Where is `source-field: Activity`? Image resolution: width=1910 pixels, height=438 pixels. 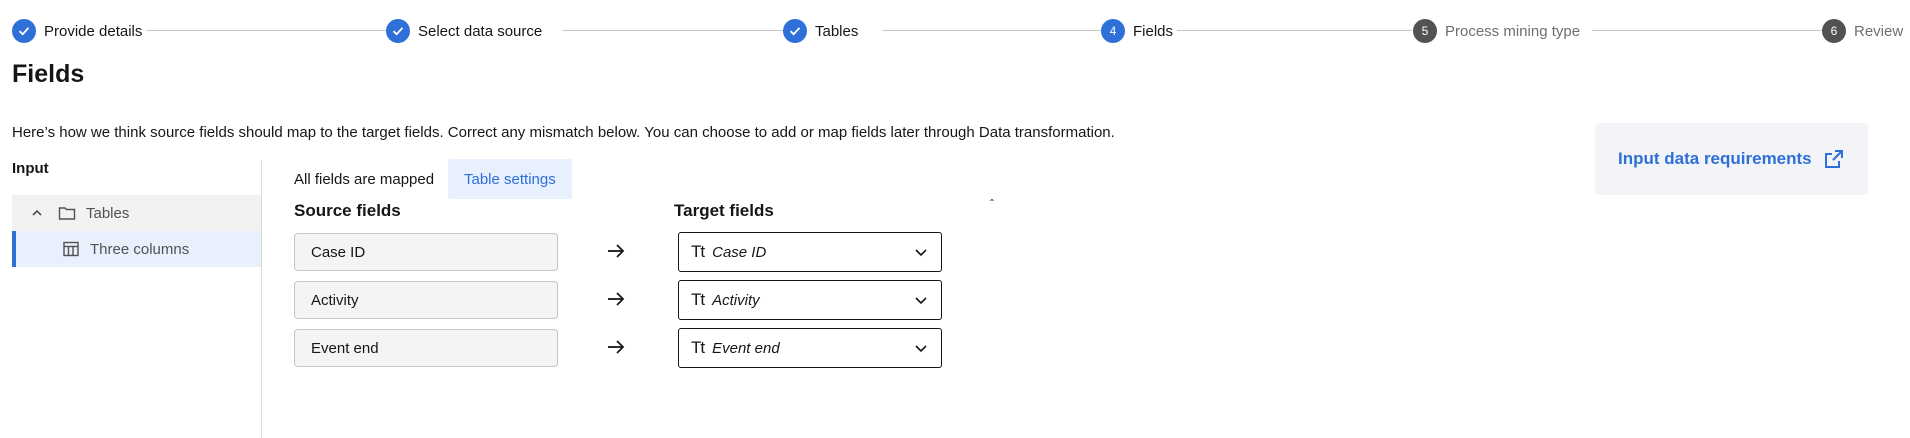
source-field: Activity is located at coordinates (426, 300).